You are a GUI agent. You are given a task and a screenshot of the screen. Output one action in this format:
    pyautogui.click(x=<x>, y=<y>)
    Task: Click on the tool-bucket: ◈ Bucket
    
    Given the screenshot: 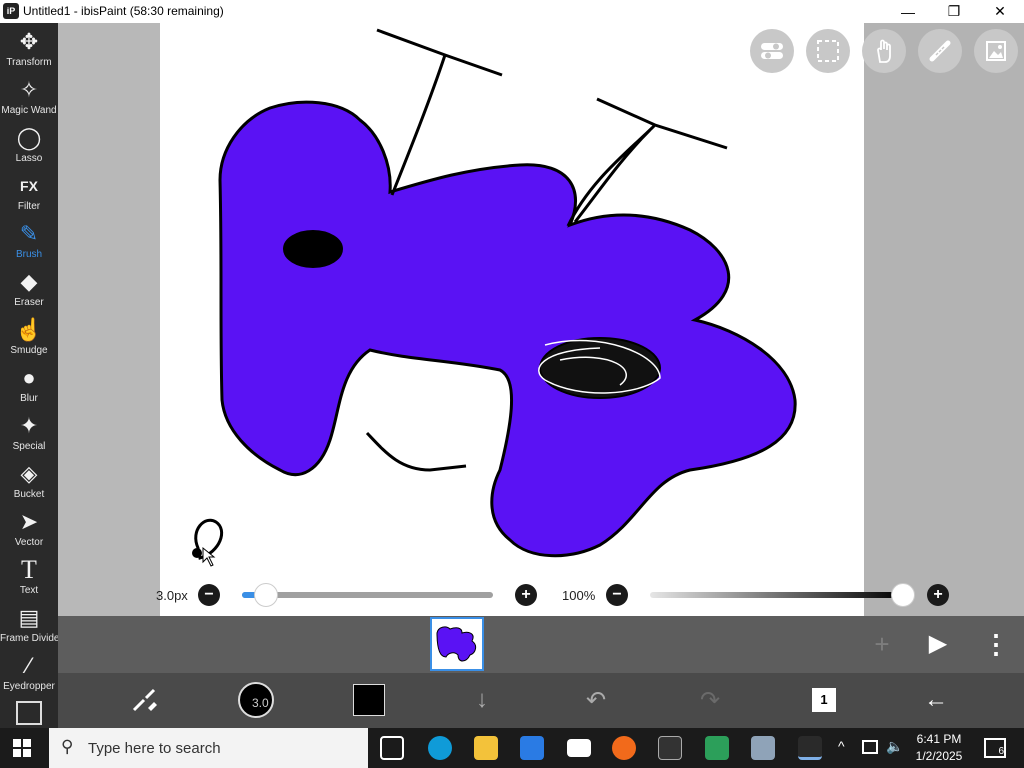 What is the action you would take?
    pyautogui.click(x=29, y=483)
    